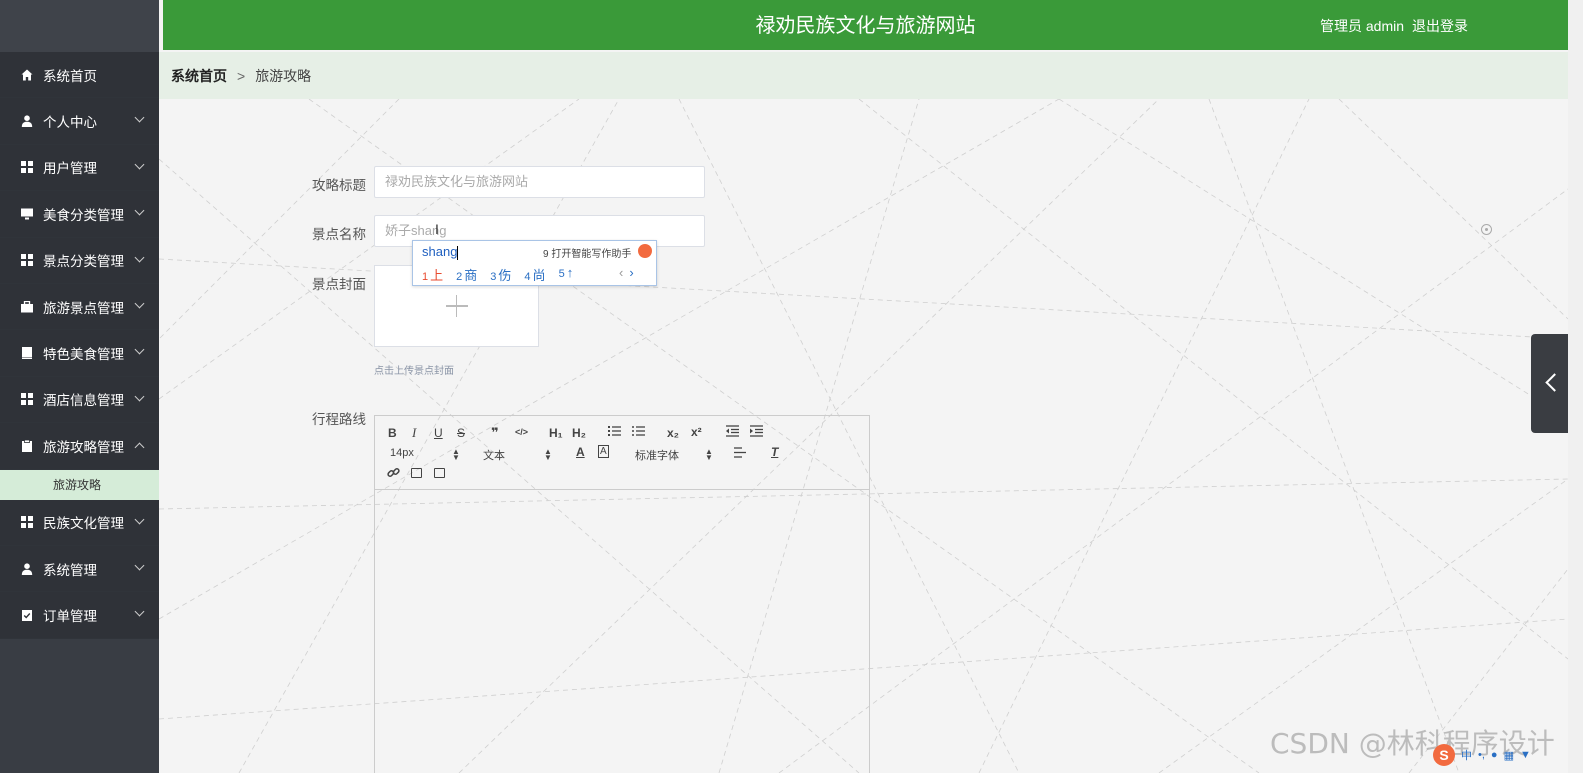  I want to click on breadcrumb-current: 旅游攻略, so click(283, 75).